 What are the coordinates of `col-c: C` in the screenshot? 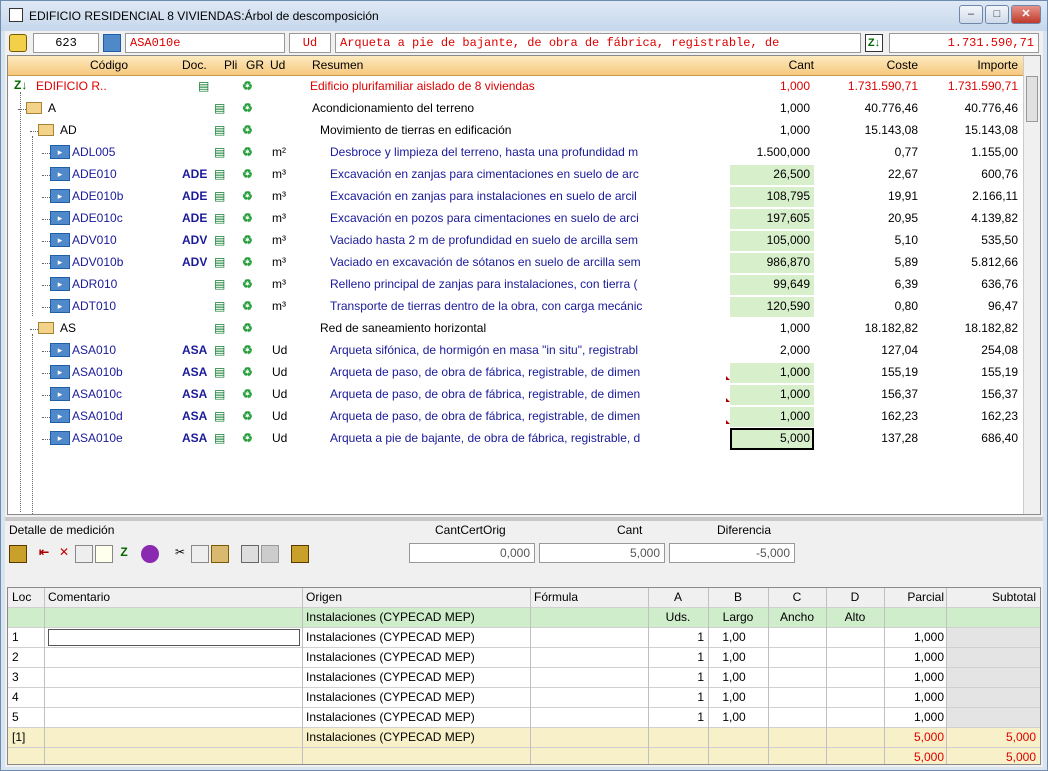 It's located at (797, 597).